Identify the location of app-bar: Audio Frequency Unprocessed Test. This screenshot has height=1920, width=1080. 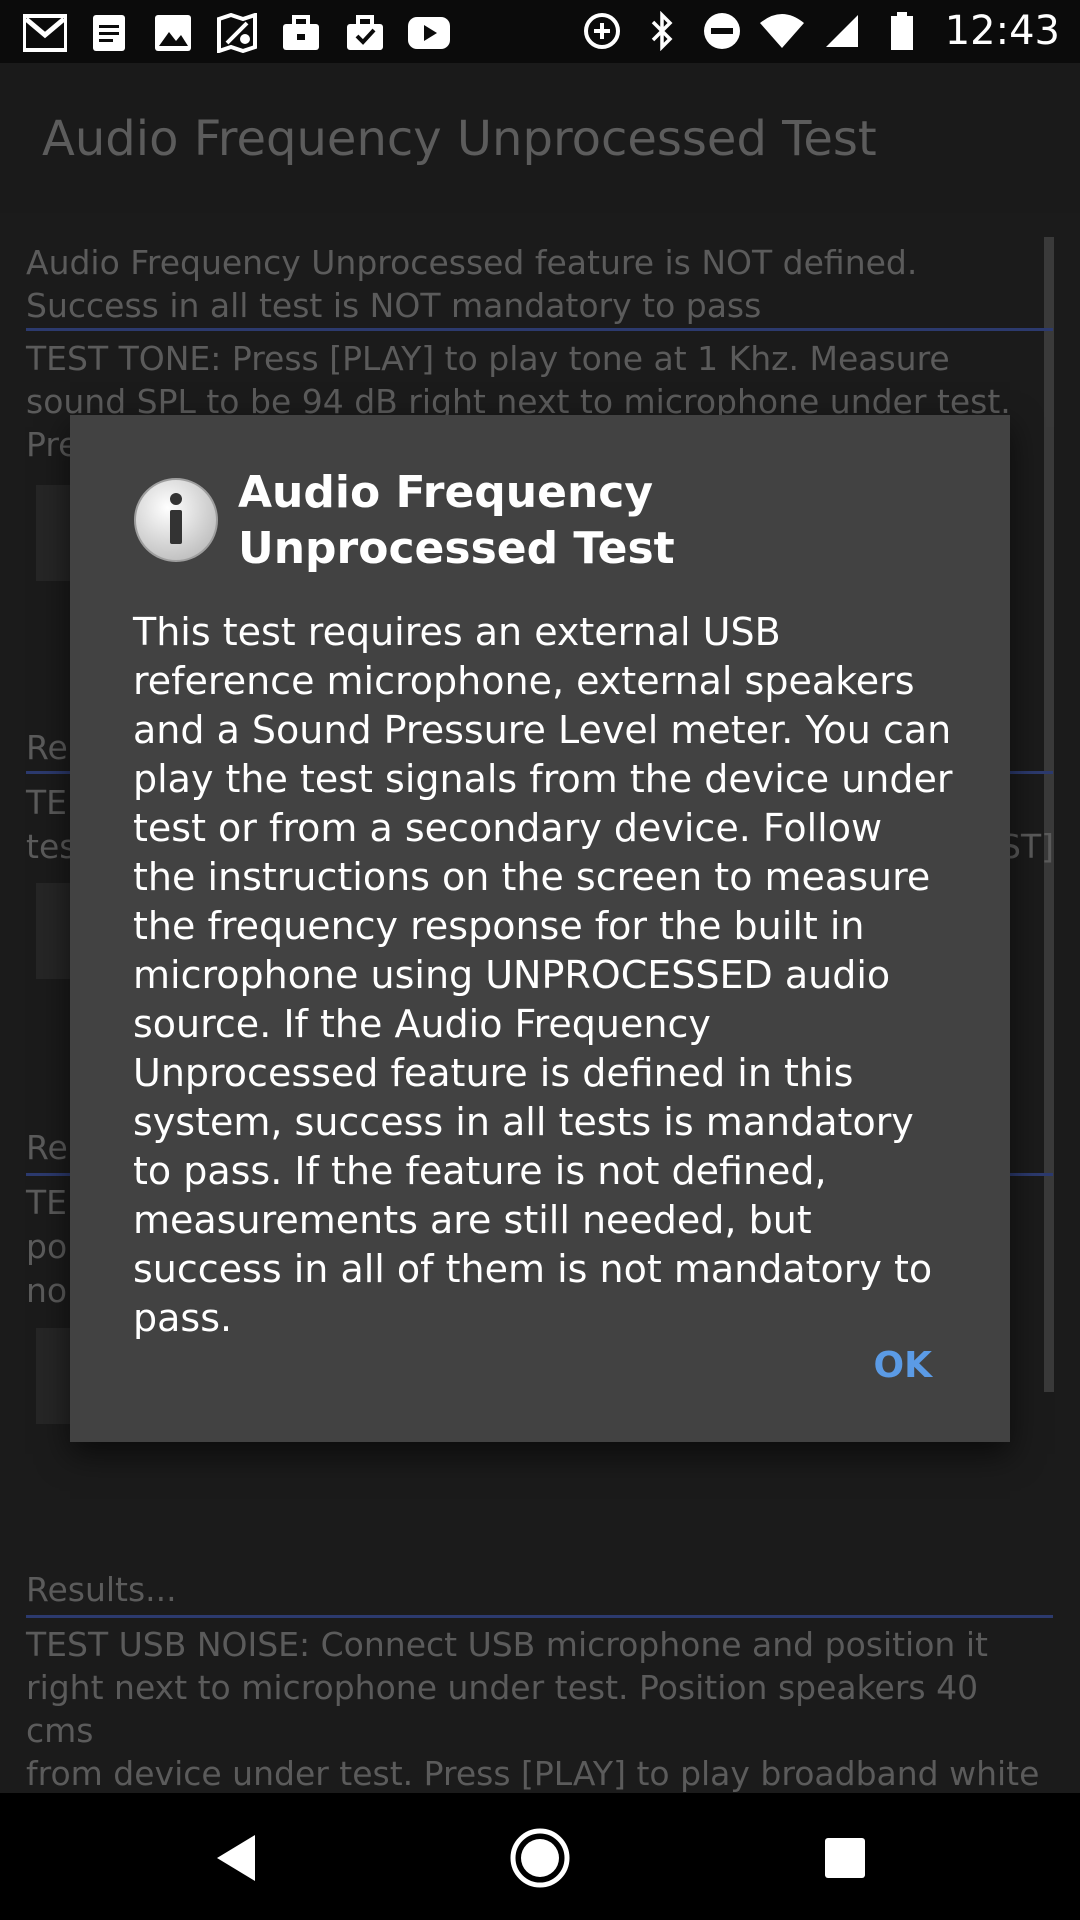
(540, 138).